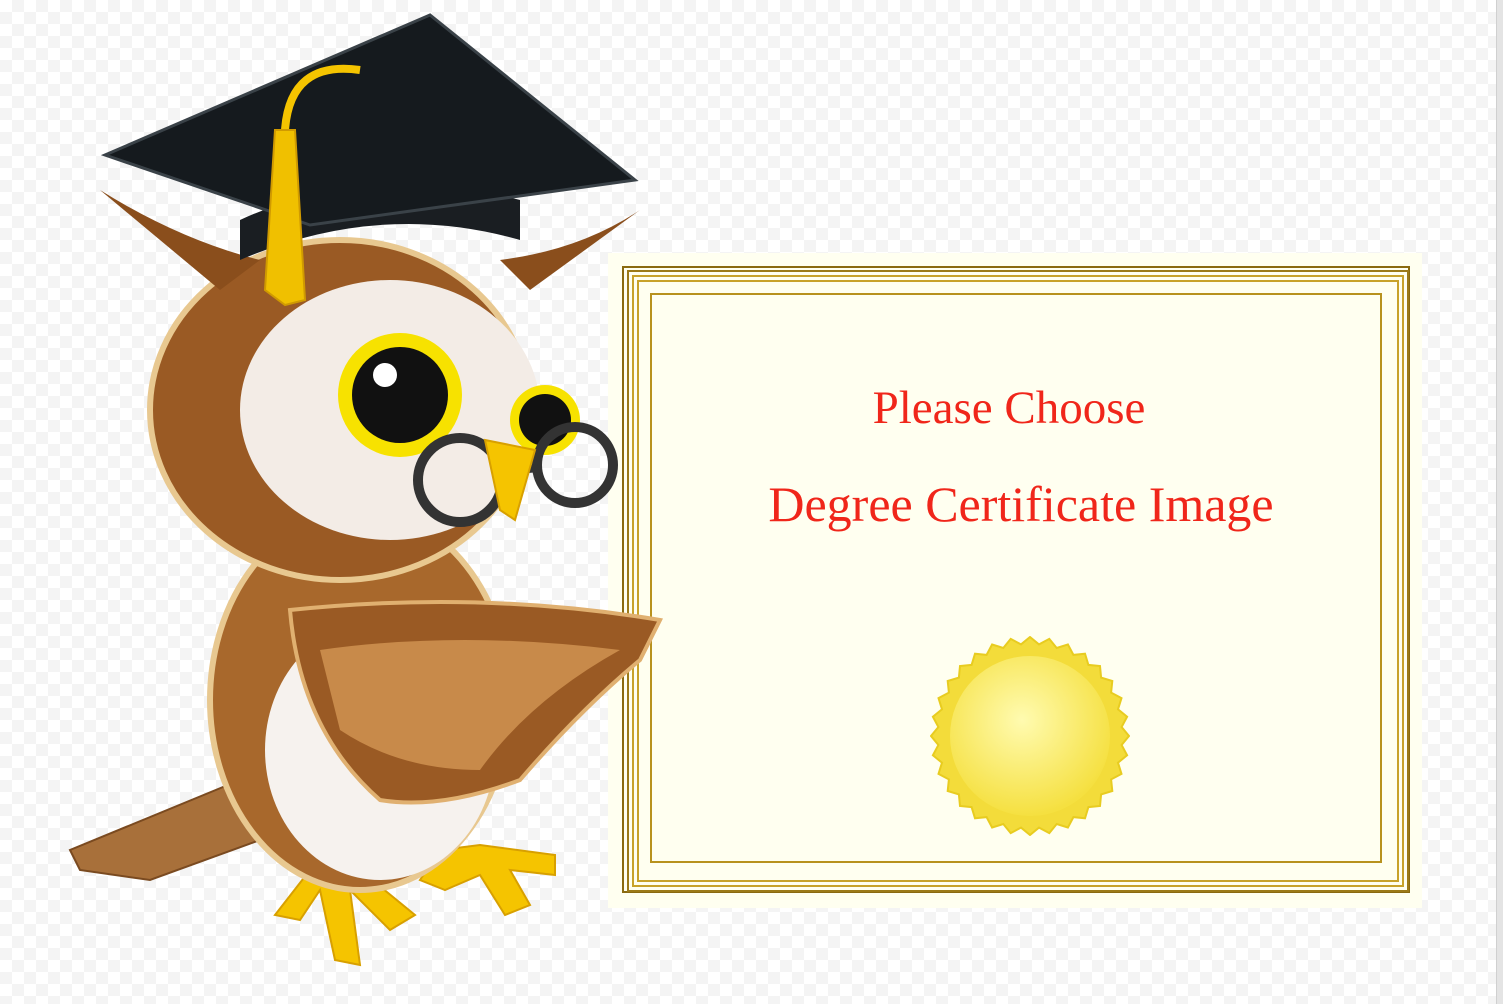 This screenshot has height=1004, width=1503. Describe the element at coordinates (1021, 504) in the screenshot. I see `certificate-prompt-line2: Degree Certificate Image` at that location.